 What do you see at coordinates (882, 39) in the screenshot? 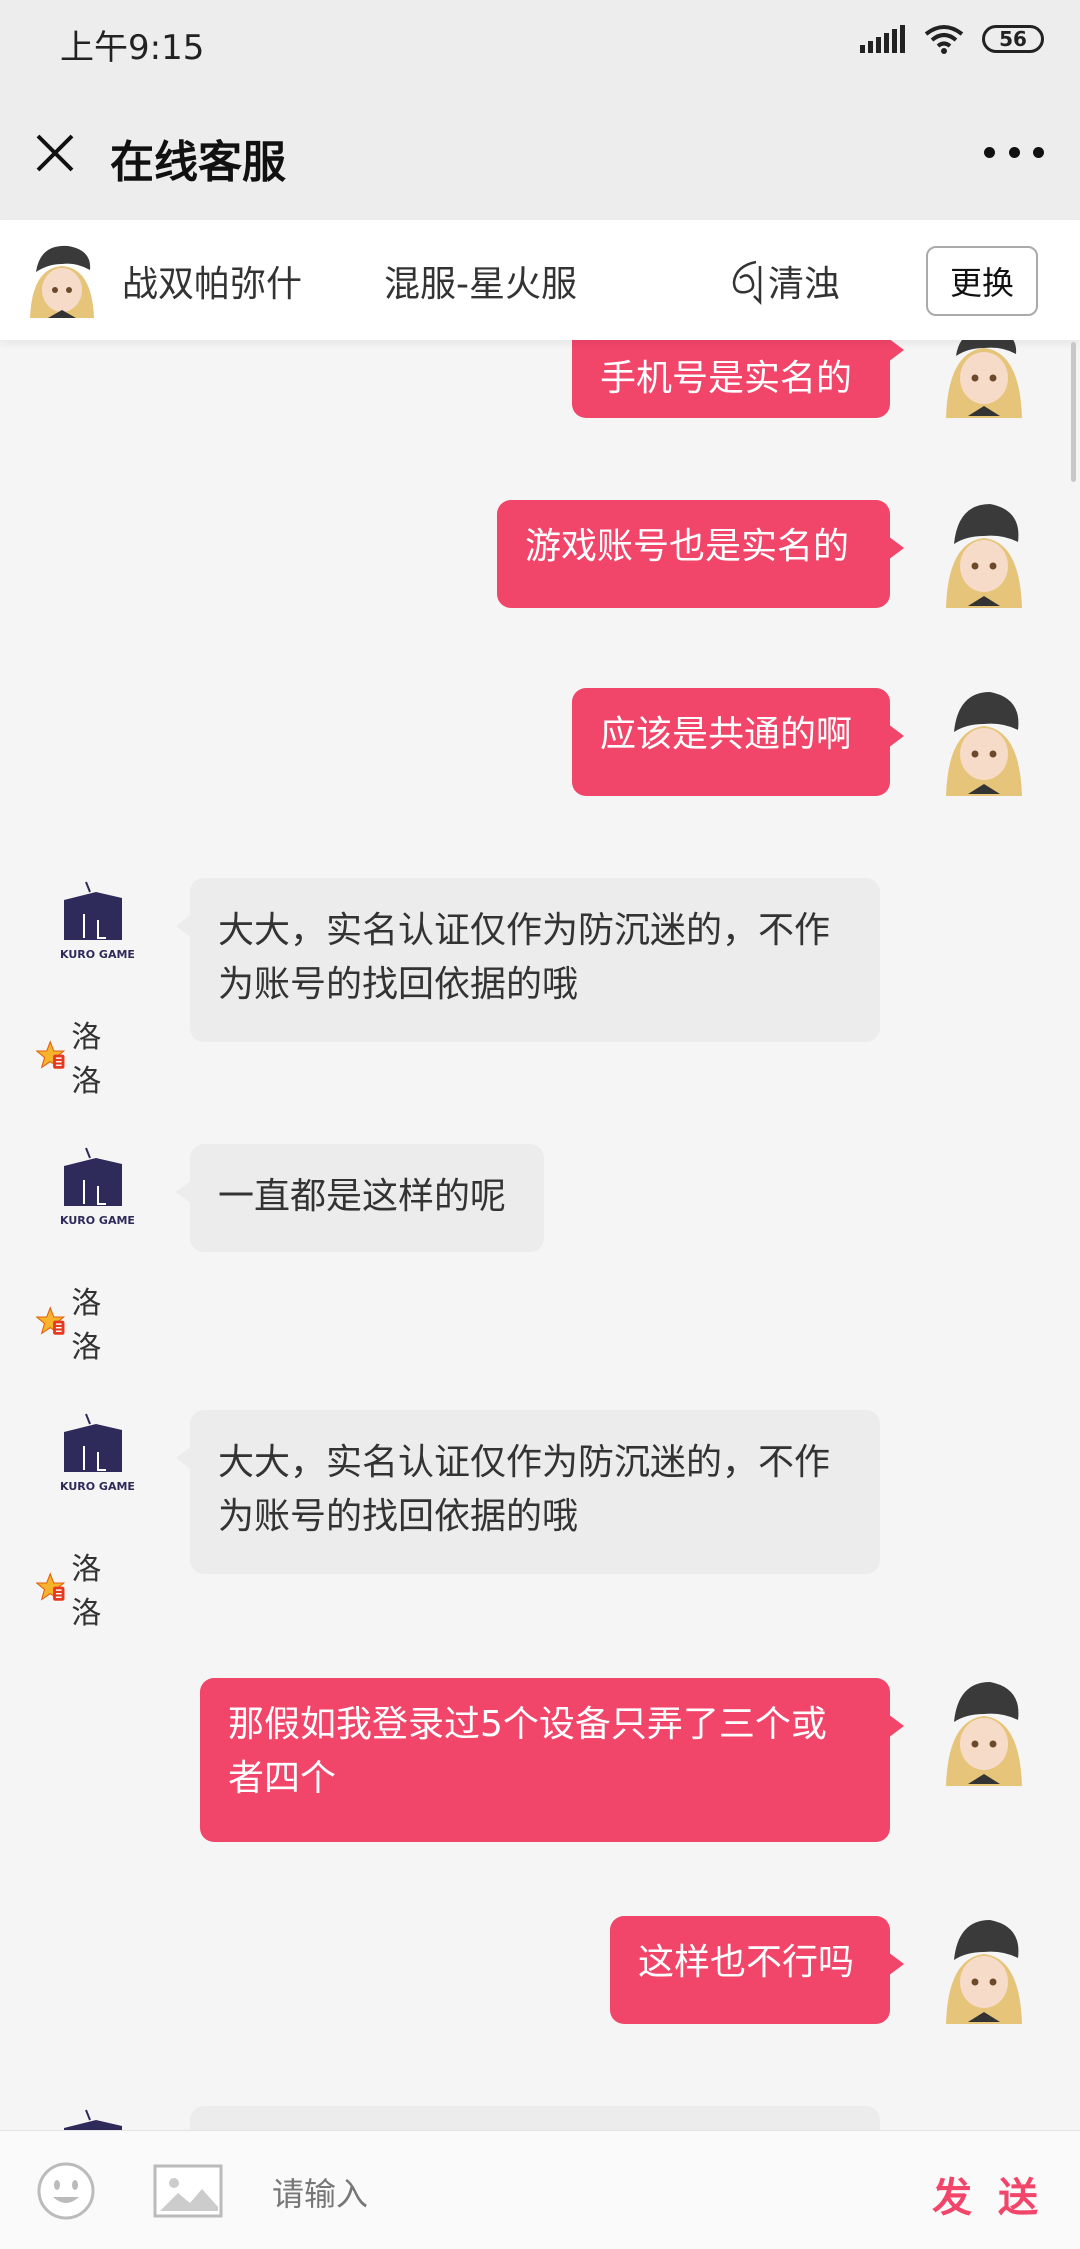
I see `signal-icon` at bounding box center [882, 39].